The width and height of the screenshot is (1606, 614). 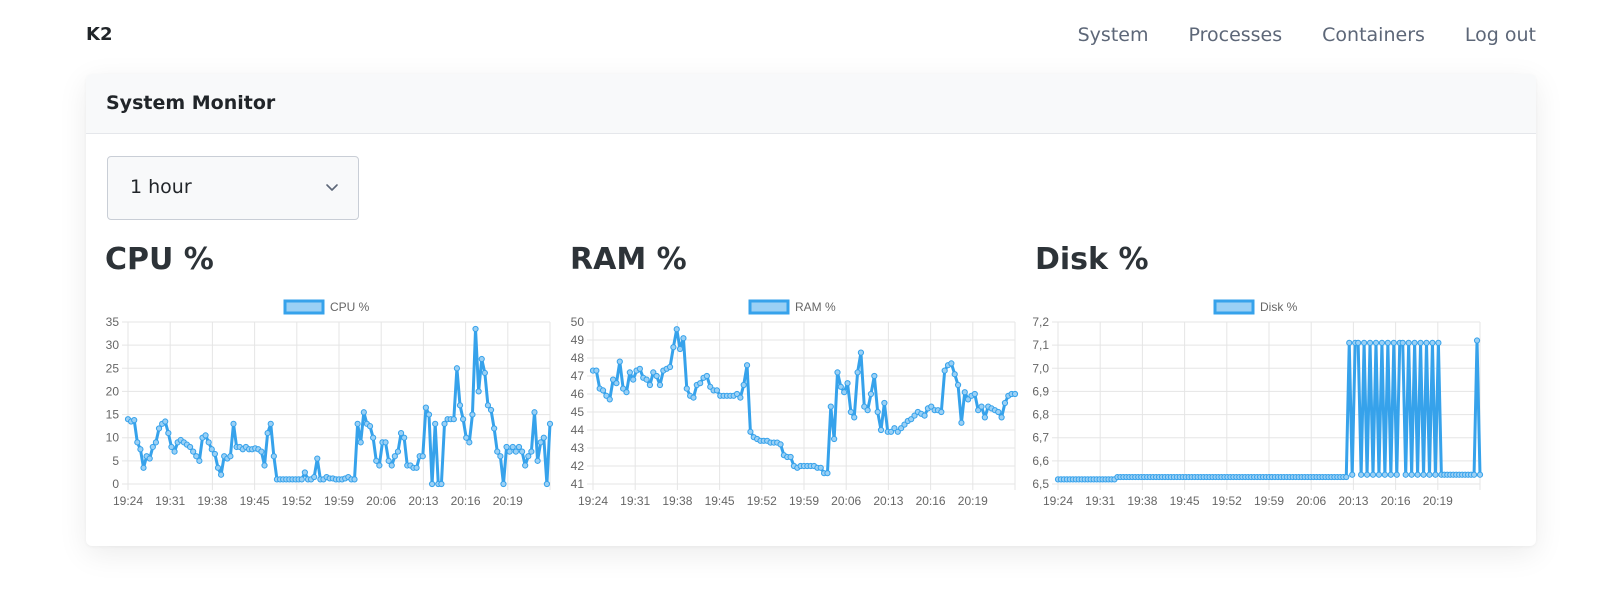 What do you see at coordinates (326, 307) in the screenshot?
I see `cpu-legend: CPU %` at bounding box center [326, 307].